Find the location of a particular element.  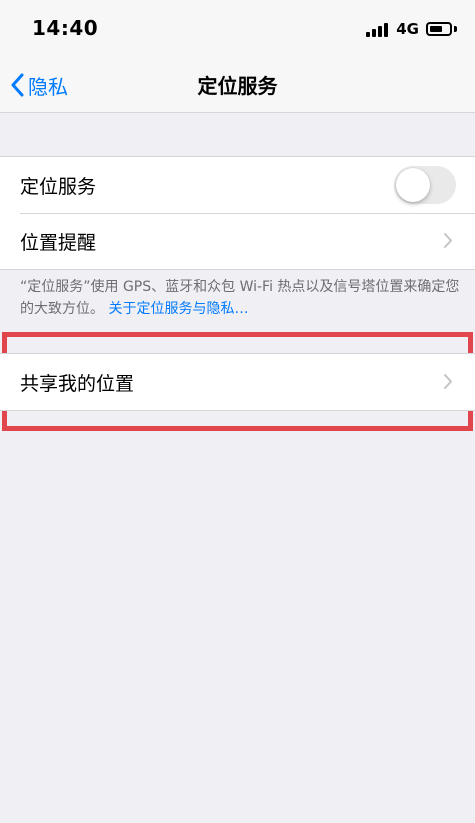

location-services-row: 定位服务 is located at coordinates (237, 185).